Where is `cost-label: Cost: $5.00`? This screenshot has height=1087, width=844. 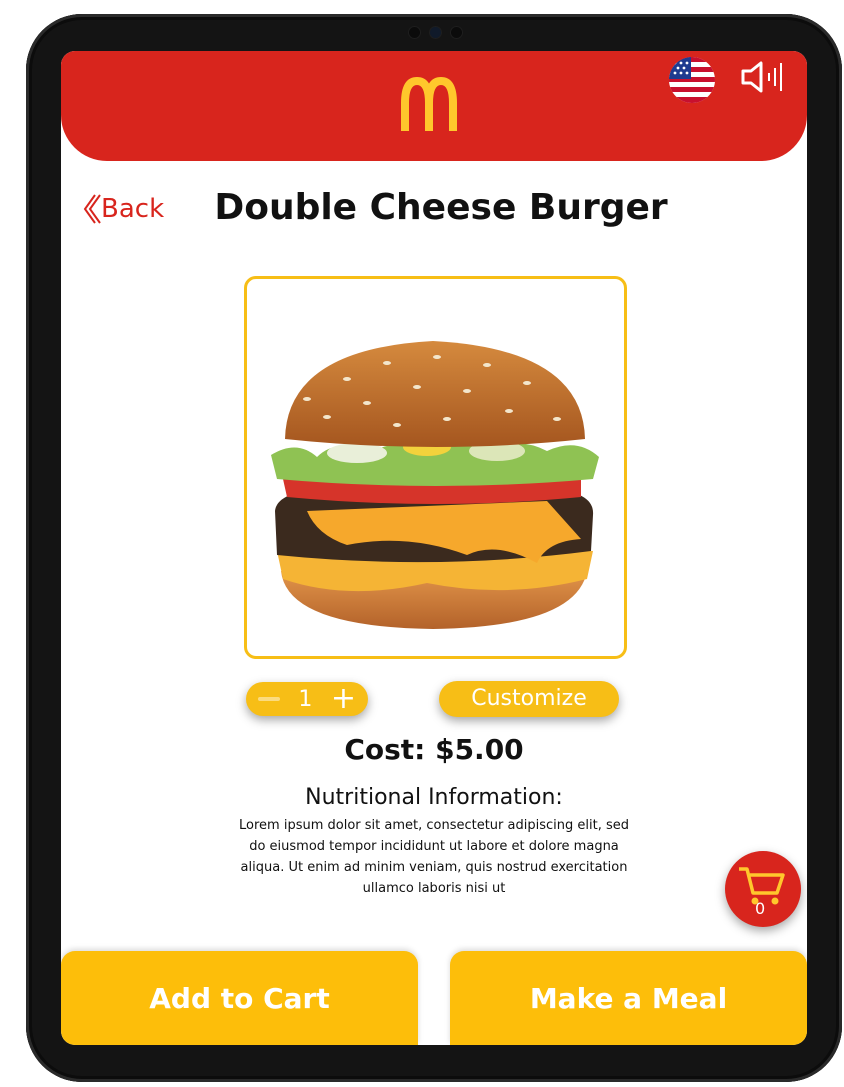
cost-label: Cost: $5.00 is located at coordinates (434, 749).